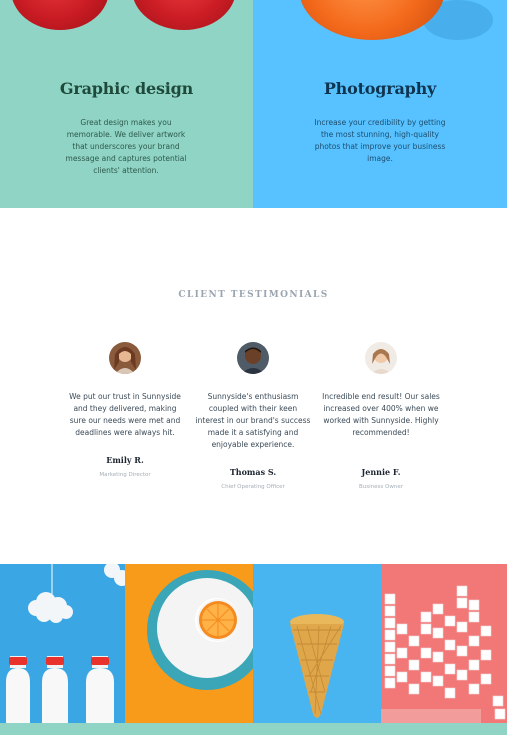  Describe the element at coordinates (253, 295) in the screenshot. I see `testimonials-heading: CLIENT TESTIMONIALS` at that location.